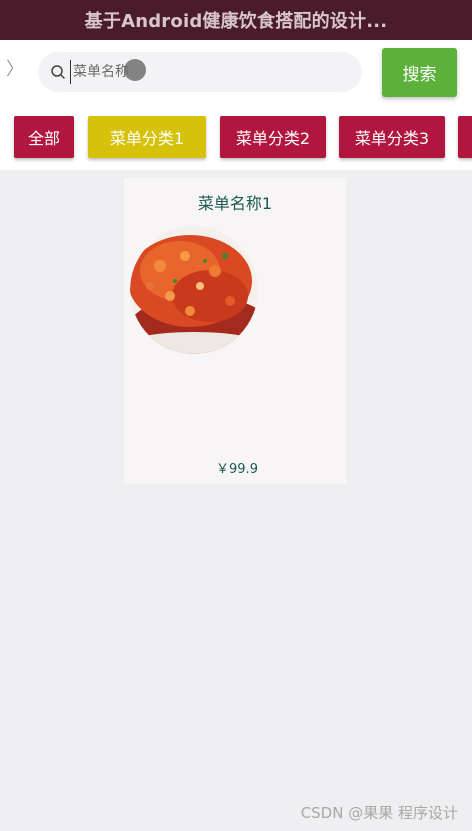  What do you see at coordinates (392, 137) in the screenshot?
I see `category-3: 菜单分类3` at bounding box center [392, 137].